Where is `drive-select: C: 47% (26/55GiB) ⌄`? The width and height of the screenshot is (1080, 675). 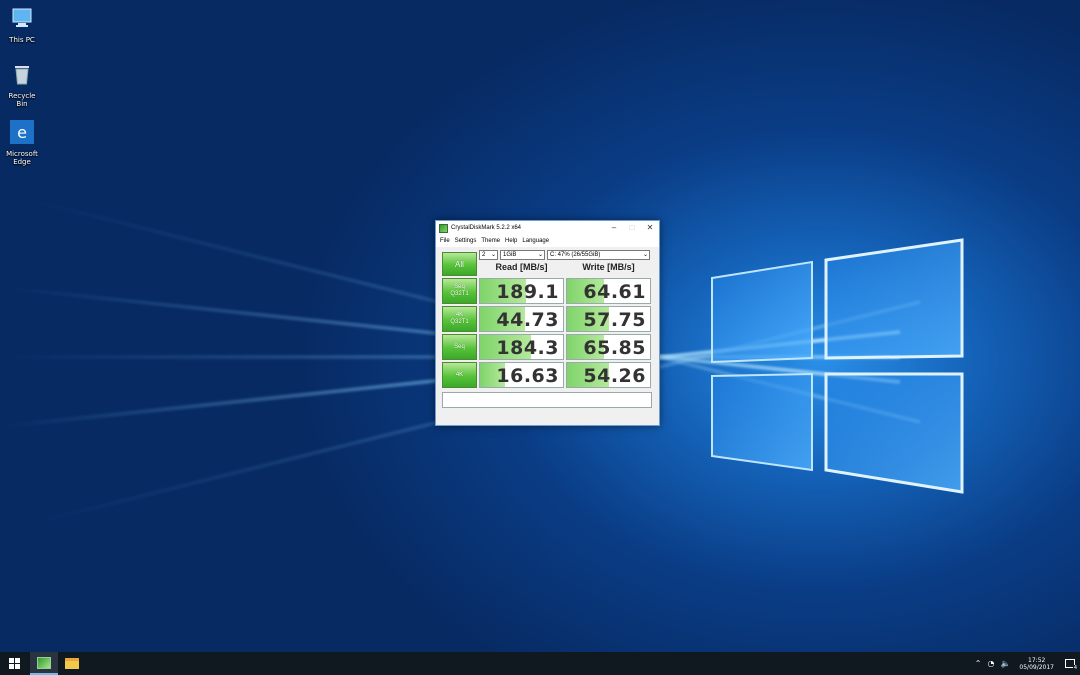
drive-select: C: 47% (26/55GiB) ⌄ is located at coordinates (598, 255).